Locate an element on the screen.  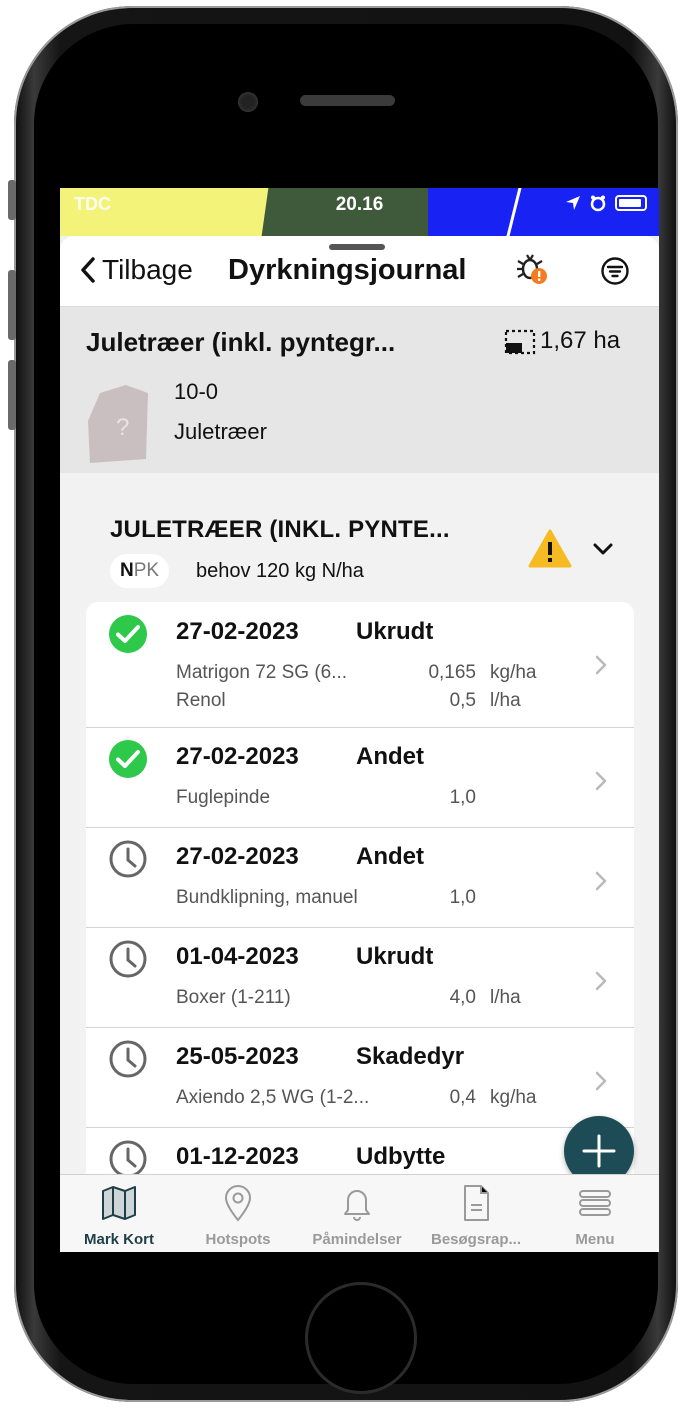
entry-quantity: 0,165 is located at coordinates (452, 672).